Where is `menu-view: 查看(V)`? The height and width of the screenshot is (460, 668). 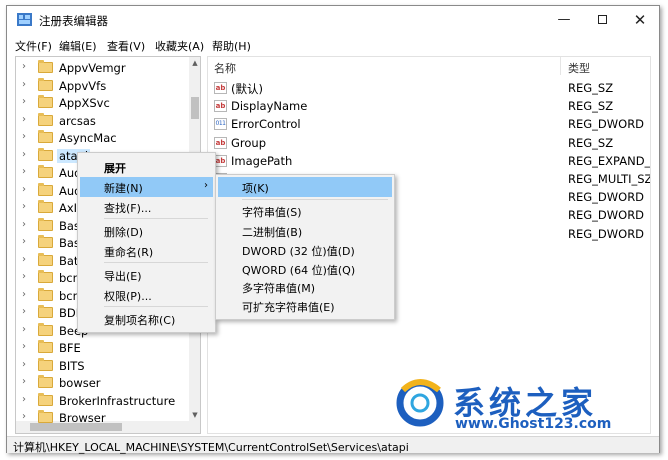
menu-view: 查看(V) is located at coordinates (126, 46).